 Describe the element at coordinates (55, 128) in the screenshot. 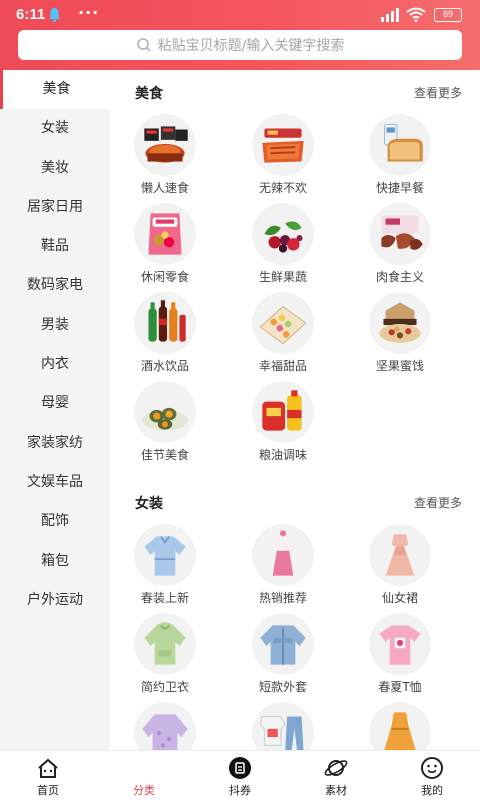

I see `sidebar-item: 女装` at that location.